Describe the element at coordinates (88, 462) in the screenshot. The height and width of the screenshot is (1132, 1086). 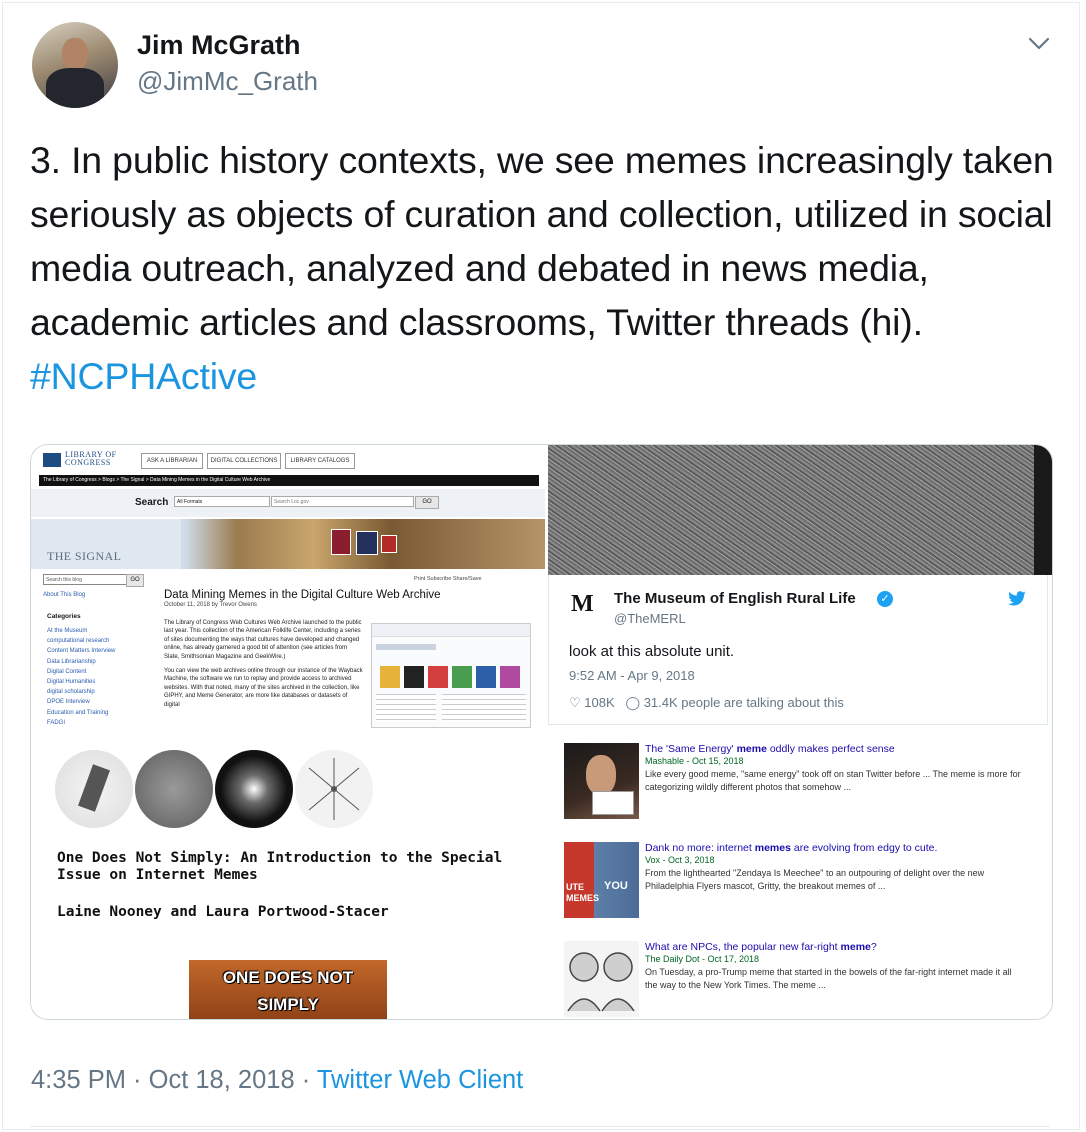
I see `loc-logo-line2: CONGRESS` at that location.